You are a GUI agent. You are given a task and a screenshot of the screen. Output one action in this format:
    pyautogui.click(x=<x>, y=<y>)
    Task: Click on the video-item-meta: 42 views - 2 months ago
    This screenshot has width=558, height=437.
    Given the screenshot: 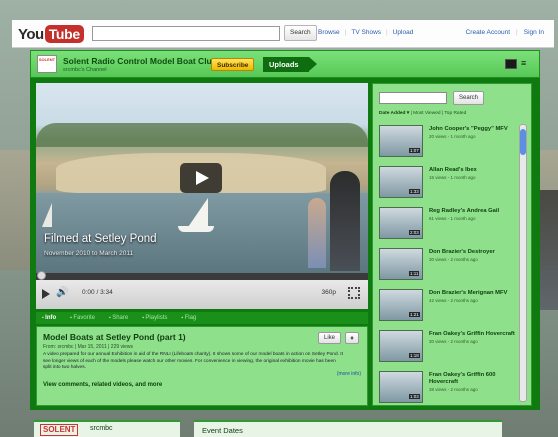 What is the action you would take?
    pyautogui.click(x=453, y=300)
    